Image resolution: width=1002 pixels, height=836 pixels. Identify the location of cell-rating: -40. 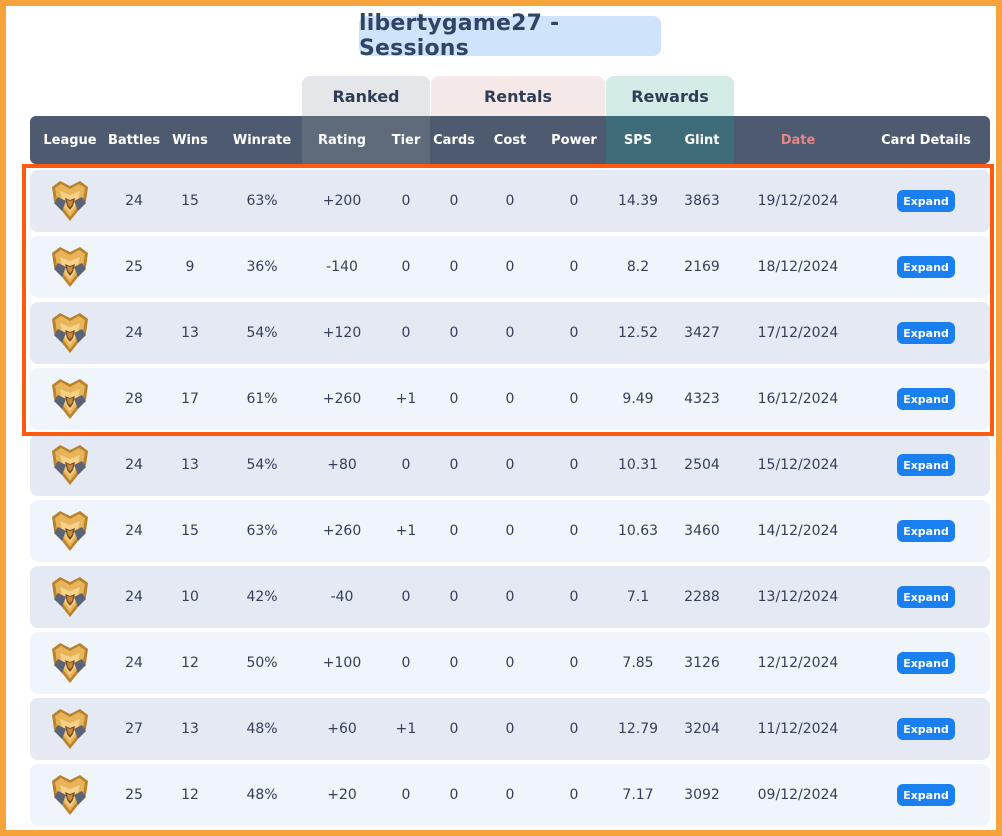
(342, 597).